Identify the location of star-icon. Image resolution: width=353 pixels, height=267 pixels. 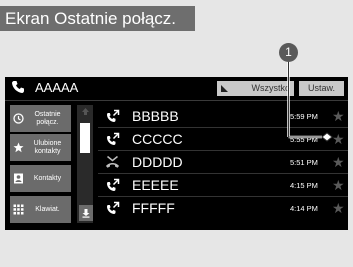
(18, 147).